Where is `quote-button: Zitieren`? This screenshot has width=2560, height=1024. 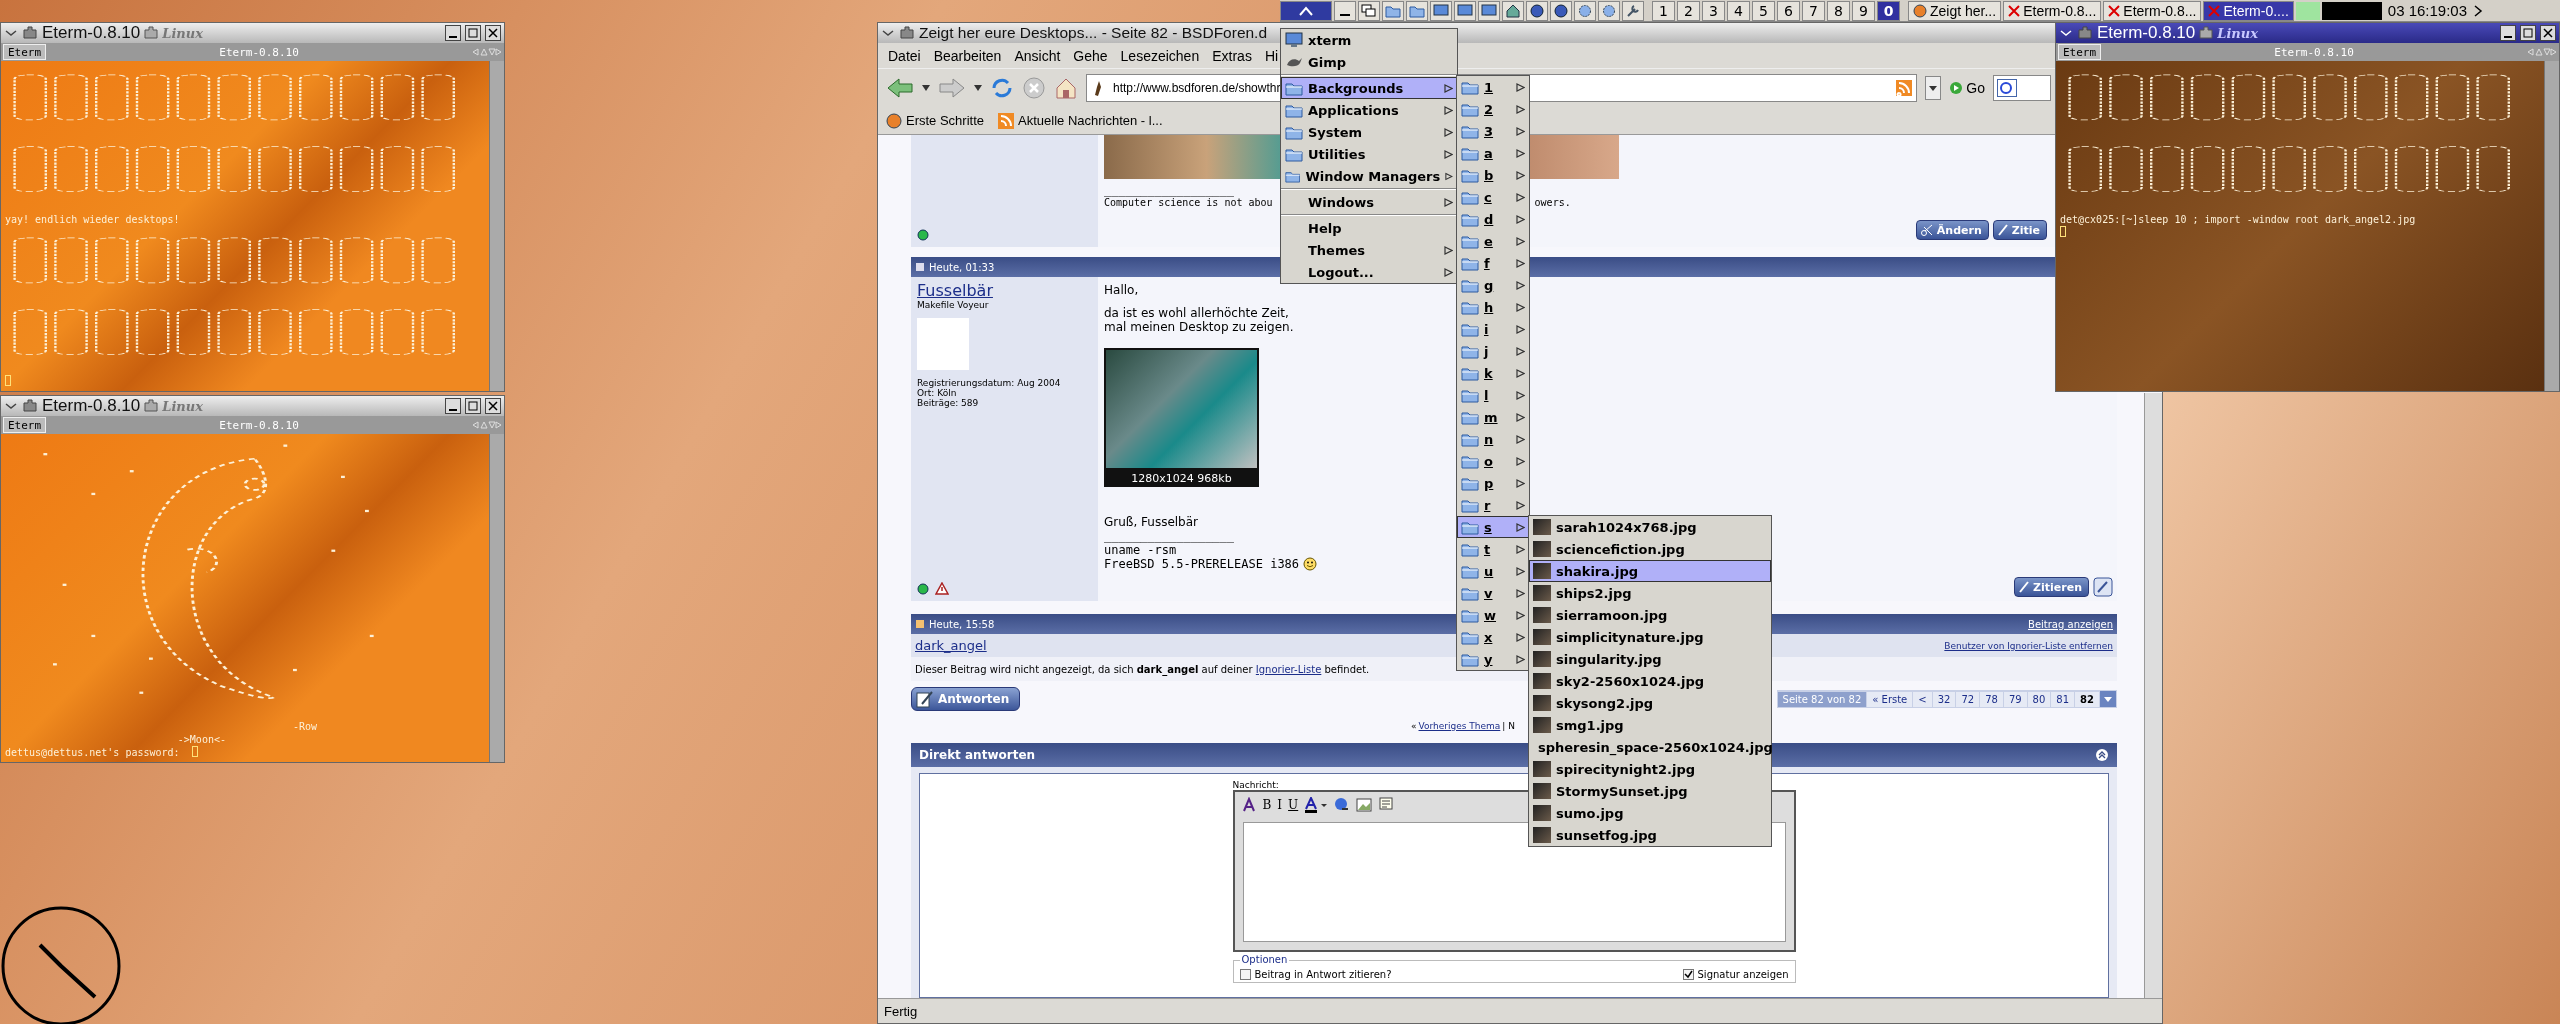 quote-button: Zitieren is located at coordinates (2051, 587).